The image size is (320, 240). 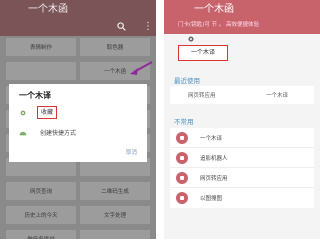 I want to click on tool-cell: 表情制作, so click(x=41, y=47).